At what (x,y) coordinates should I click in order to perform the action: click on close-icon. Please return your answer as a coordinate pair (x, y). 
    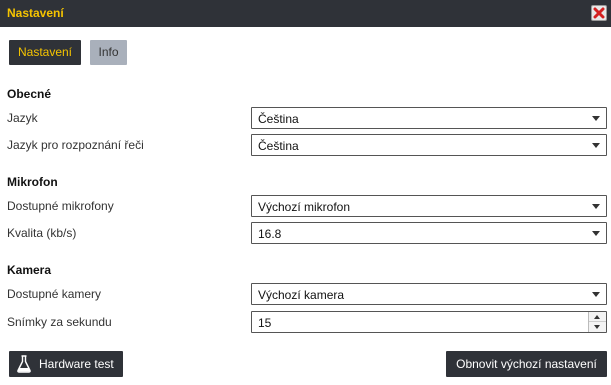
    Looking at the image, I should click on (599, 13).